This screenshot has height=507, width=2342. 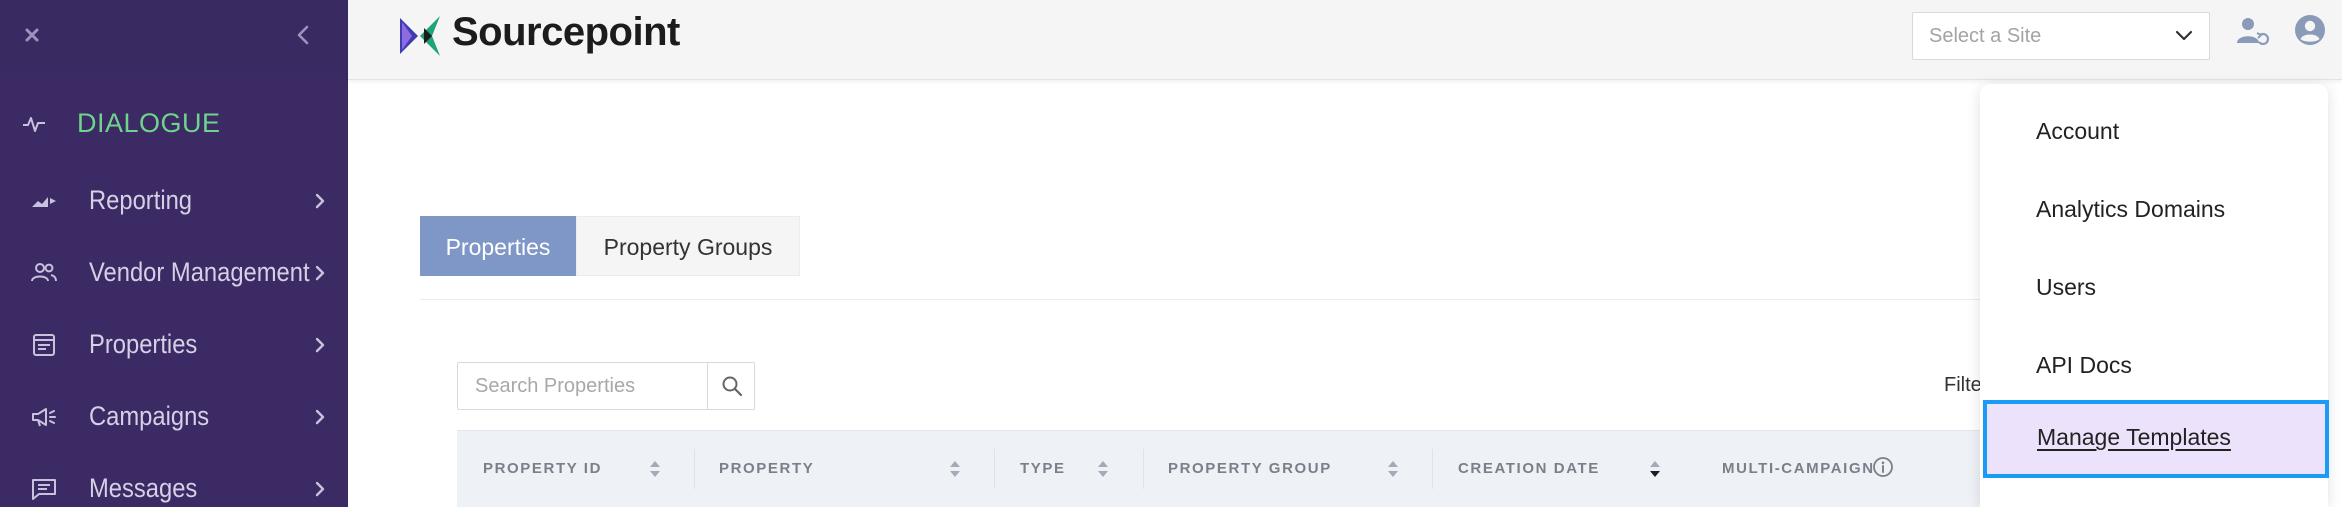 I want to click on sidebar-section-dialogue: DIALOGUE, so click(x=174, y=124).